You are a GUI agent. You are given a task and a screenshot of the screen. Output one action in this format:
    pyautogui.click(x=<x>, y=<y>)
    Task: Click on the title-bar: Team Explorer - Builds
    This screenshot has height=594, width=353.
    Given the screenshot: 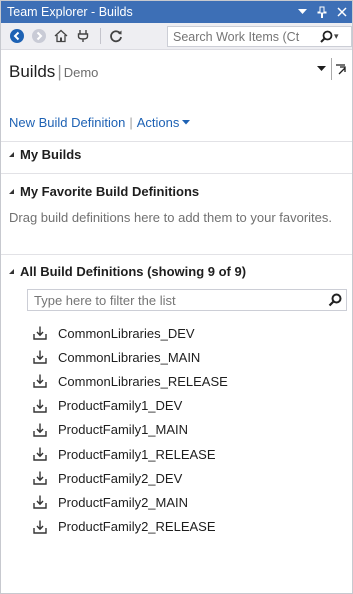 What is the action you would take?
    pyautogui.click(x=176, y=12)
    